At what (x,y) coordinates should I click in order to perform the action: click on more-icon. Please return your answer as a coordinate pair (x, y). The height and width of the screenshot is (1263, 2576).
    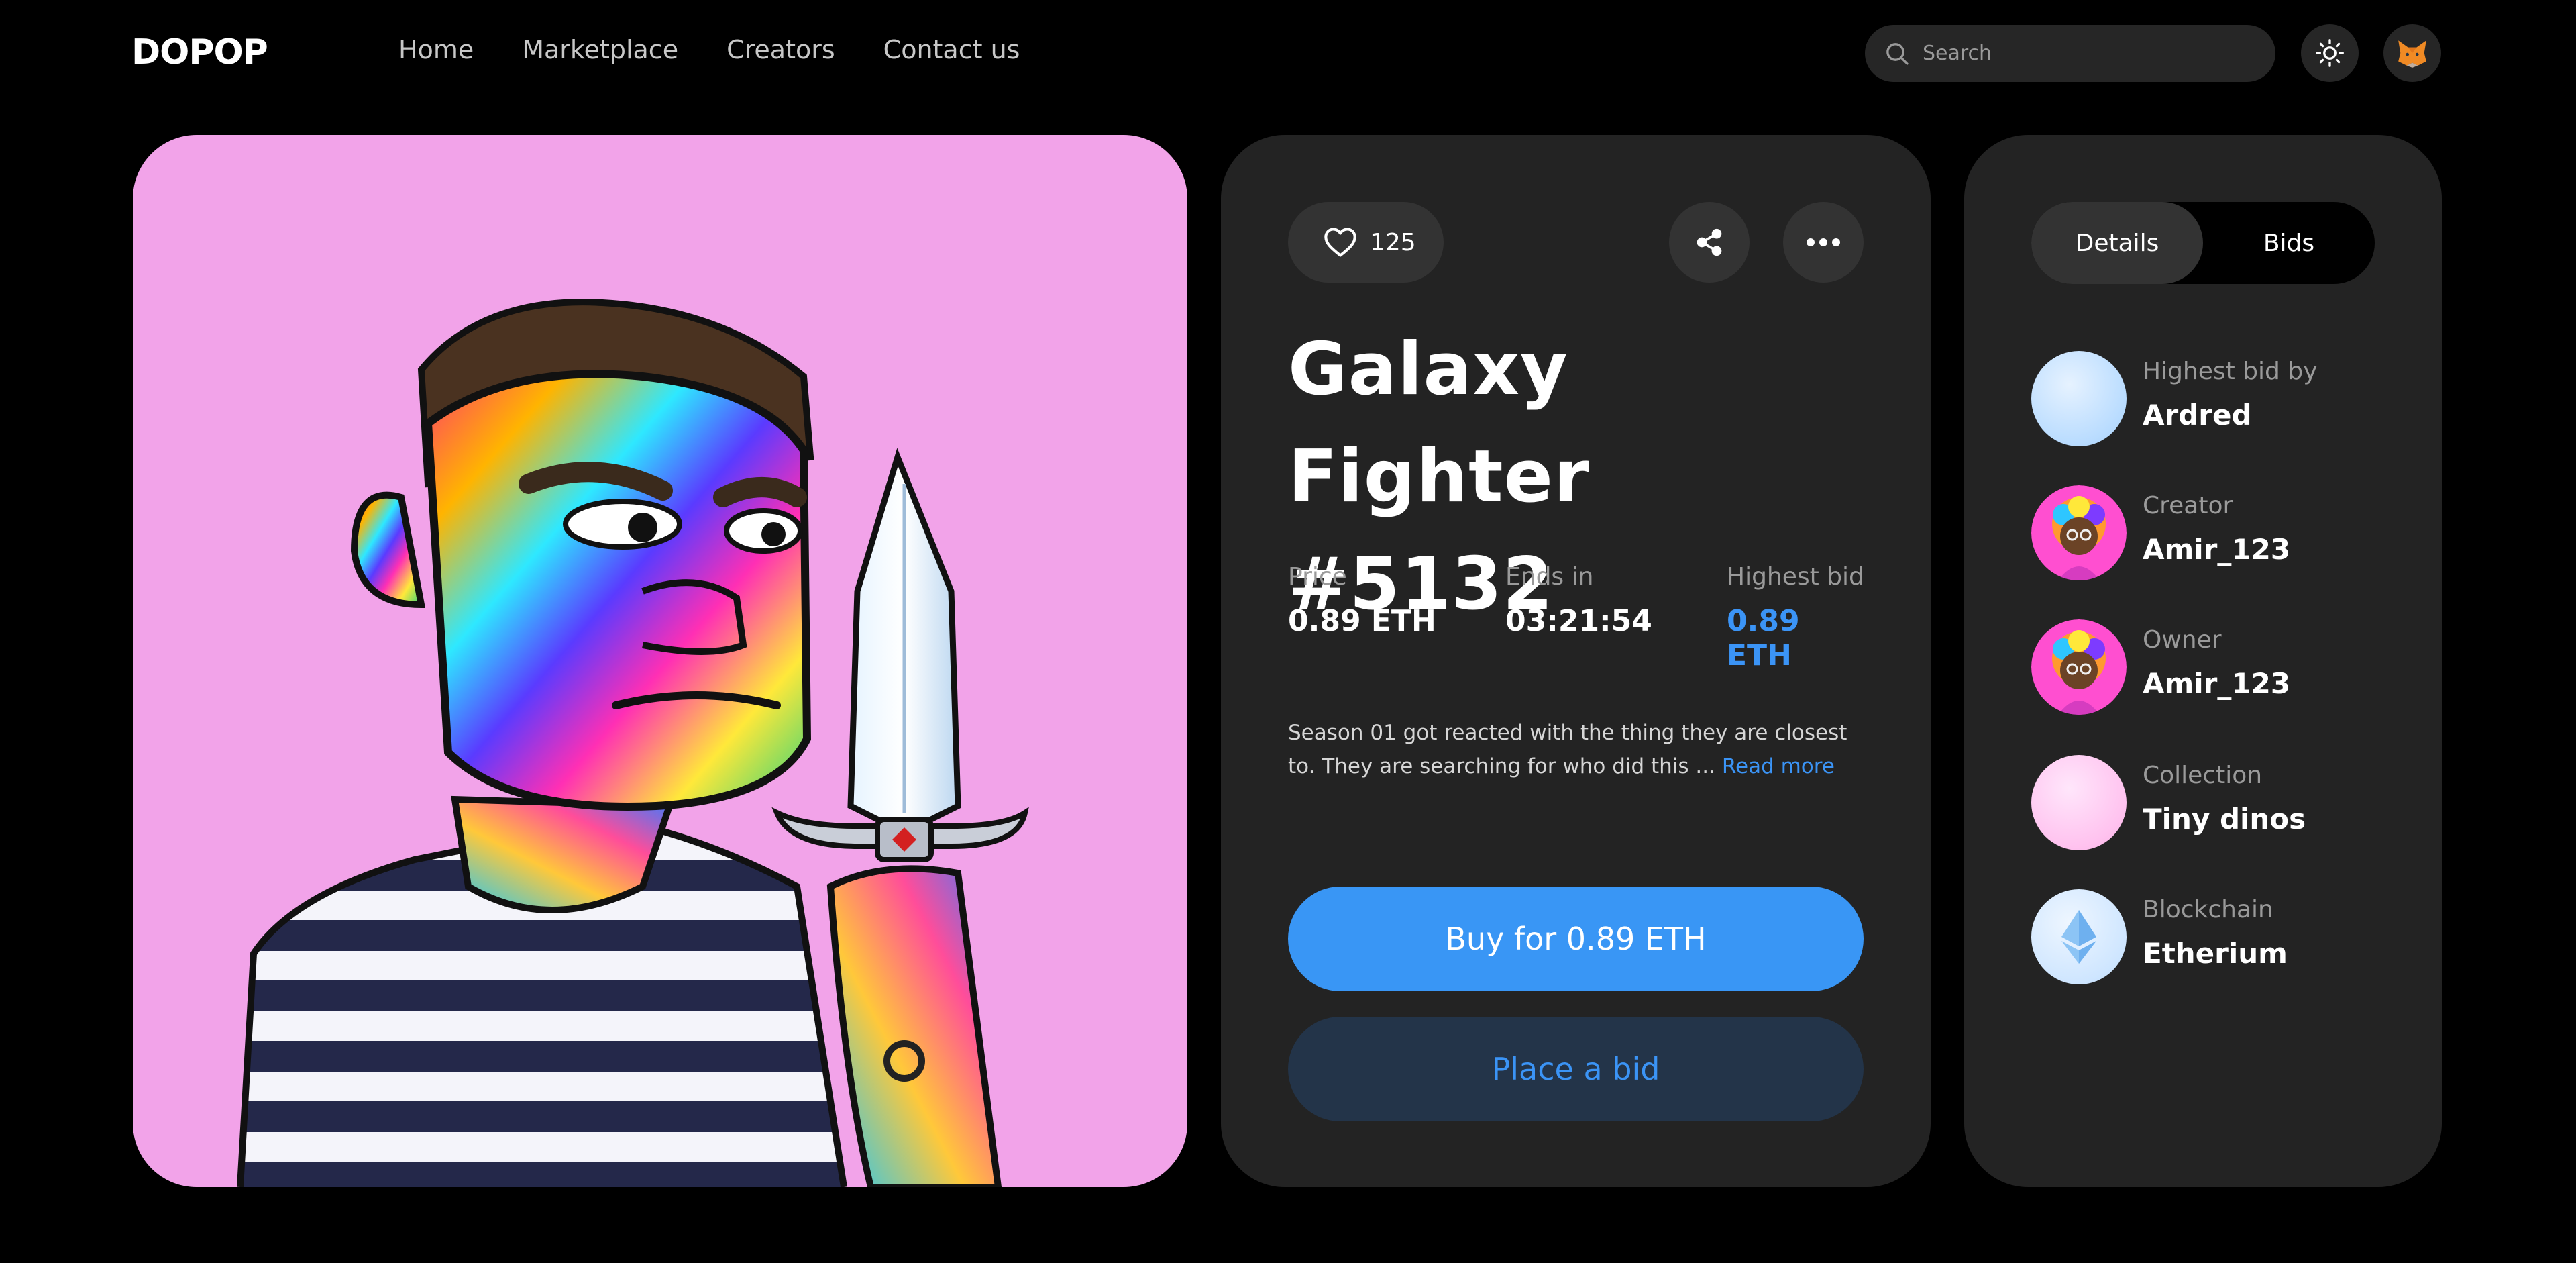
    Looking at the image, I should click on (1823, 242).